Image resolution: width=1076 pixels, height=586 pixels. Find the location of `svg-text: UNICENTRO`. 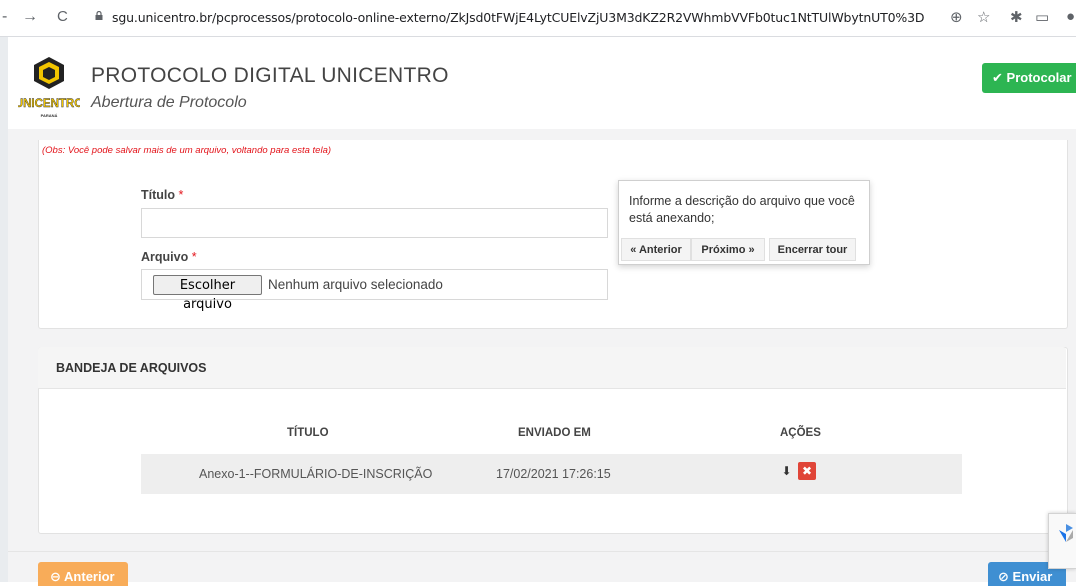

svg-text: UNICENTRO is located at coordinates (49, 104).